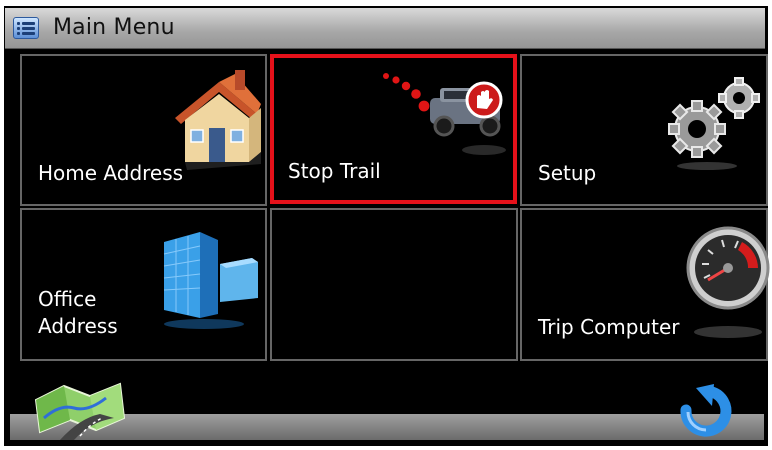 This screenshot has height=450, width=772. Describe the element at coordinates (444, 114) in the screenshot. I see `stop-trail-icon` at that location.